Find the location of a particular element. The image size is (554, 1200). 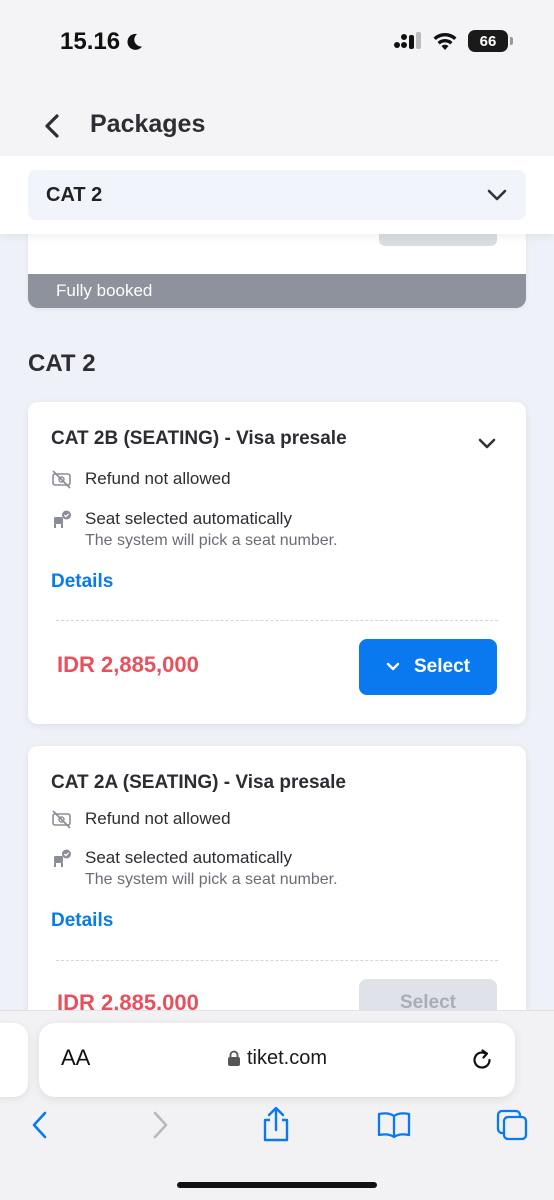

status-time: 15.16 is located at coordinates (102, 42).